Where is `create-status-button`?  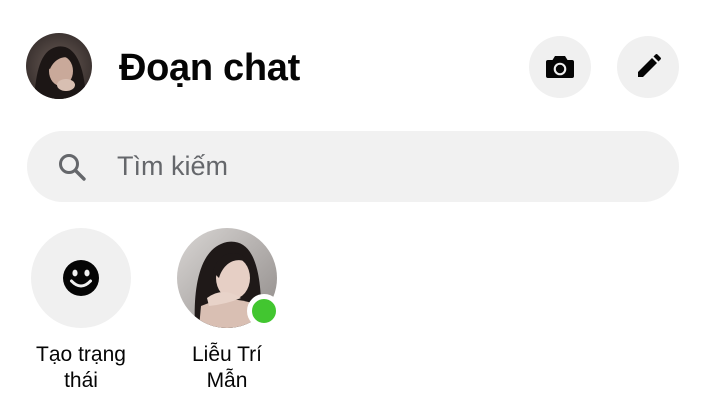 create-status-button is located at coordinates (81, 278).